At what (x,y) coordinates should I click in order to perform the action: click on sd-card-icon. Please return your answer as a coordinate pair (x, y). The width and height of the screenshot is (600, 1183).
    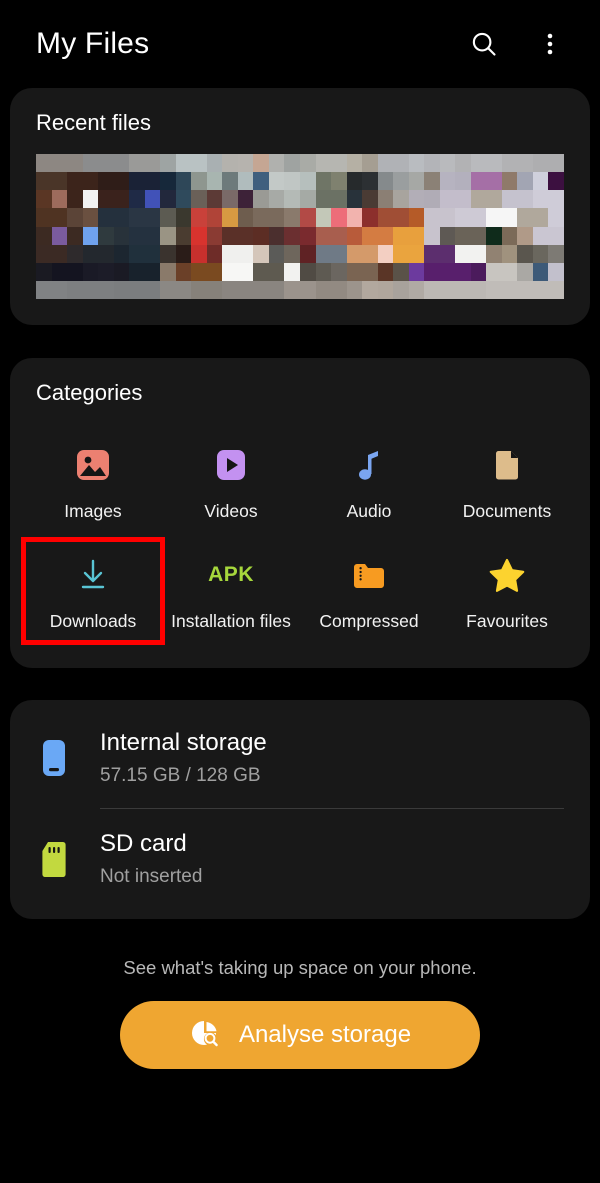
    Looking at the image, I should click on (54, 859).